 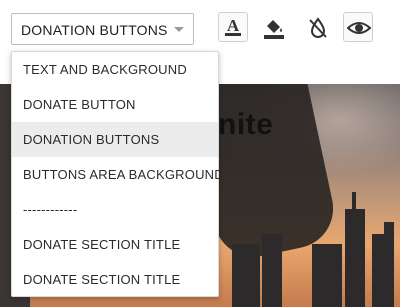 I want to click on menu-option-donate-button: DONATE BUTTON, so click(x=115, y=104).